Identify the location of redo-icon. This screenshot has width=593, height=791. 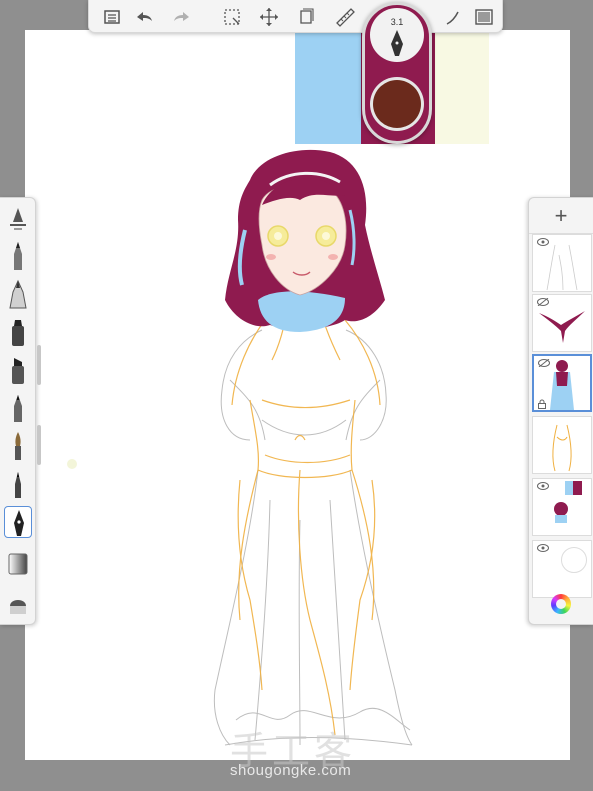
(182, 17).